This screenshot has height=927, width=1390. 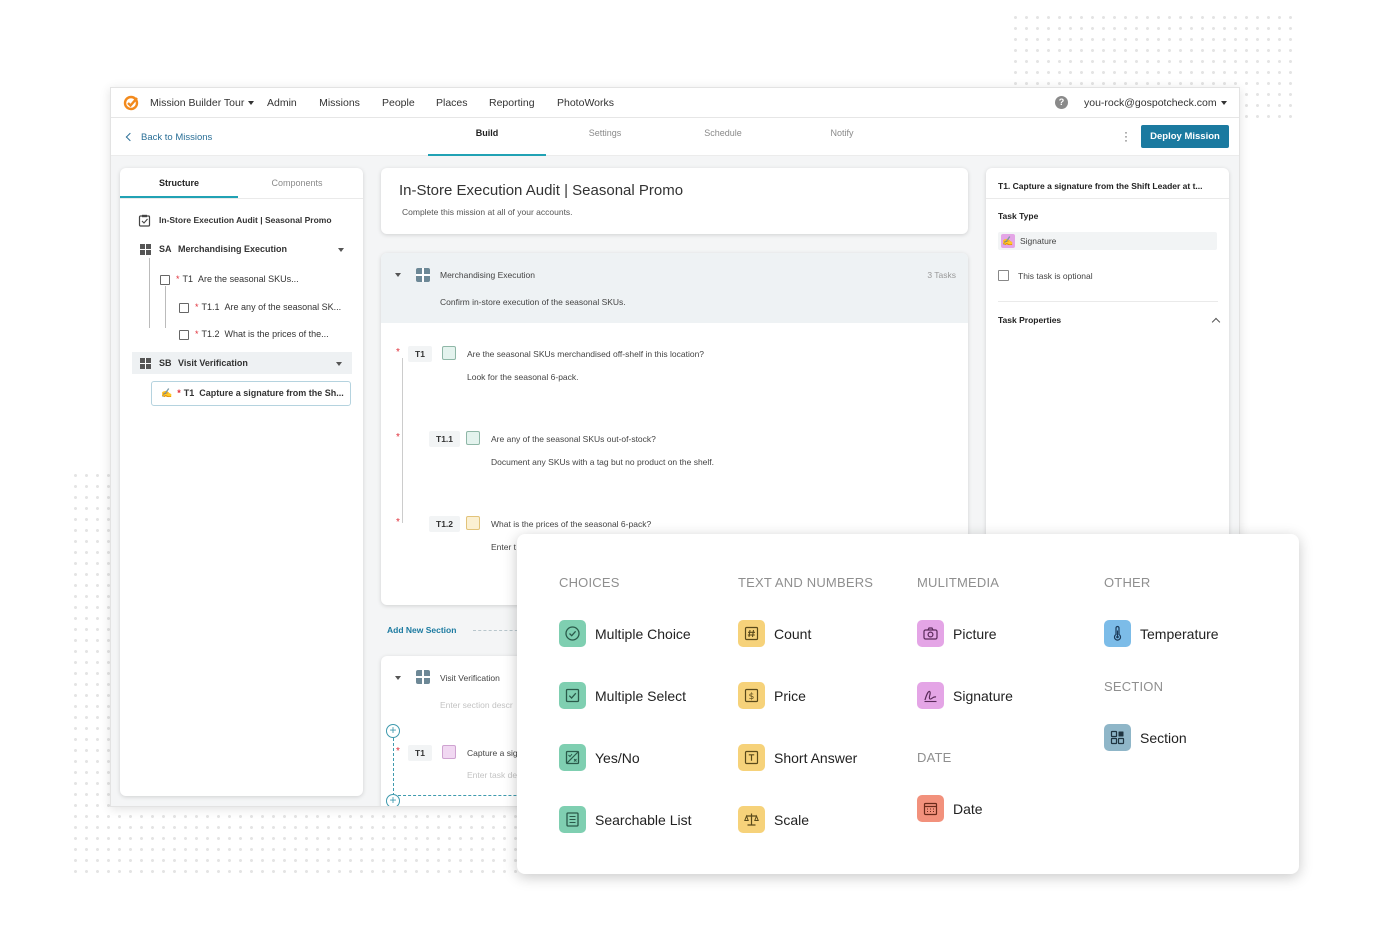 What do you see at coordinates (213, 363) in the screenshot?
I see `tree-label: Visit Verification` at bounding box center [213, 363].